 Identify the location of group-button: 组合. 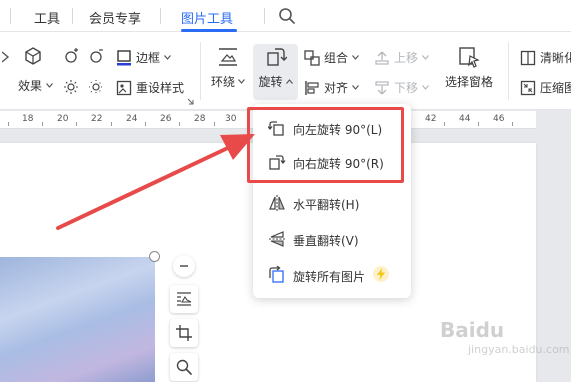
(331, 57).